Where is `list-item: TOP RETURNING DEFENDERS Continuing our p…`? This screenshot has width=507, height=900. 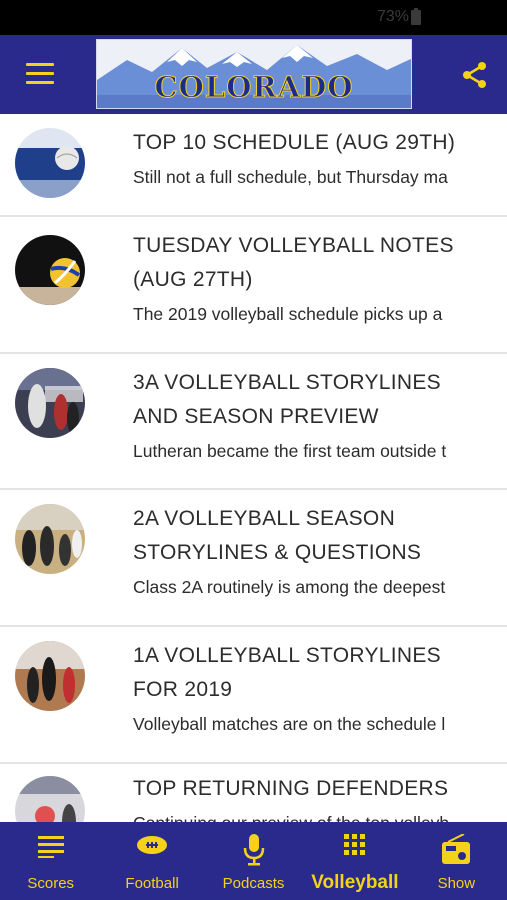 list-item: TOP RETURNING DEFENDERS Continuing our p… is located at coordinates (253, 793).